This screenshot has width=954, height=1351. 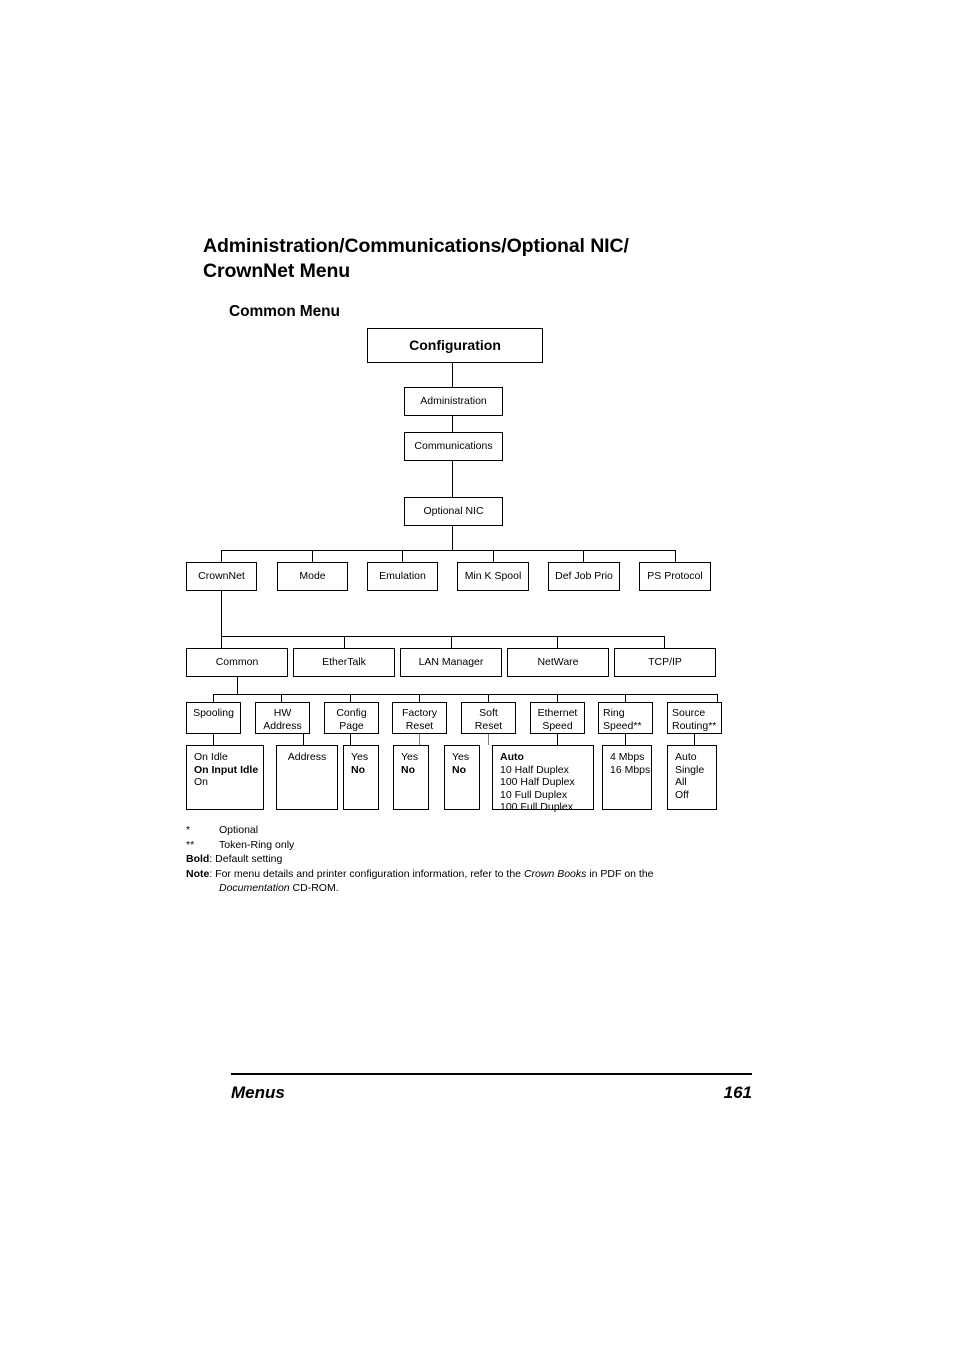 What do you see at coordinates (345, 642) in the screenshot?
I see `connector-drop-ethertalk` at bounding box center [345, 642].